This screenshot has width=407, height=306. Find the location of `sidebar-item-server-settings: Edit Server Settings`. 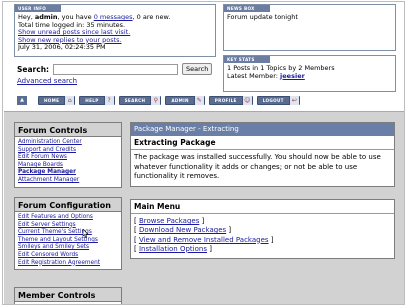

sidebar-item-server-settings: Edit Server Settings is located at coordinates (68, 226).